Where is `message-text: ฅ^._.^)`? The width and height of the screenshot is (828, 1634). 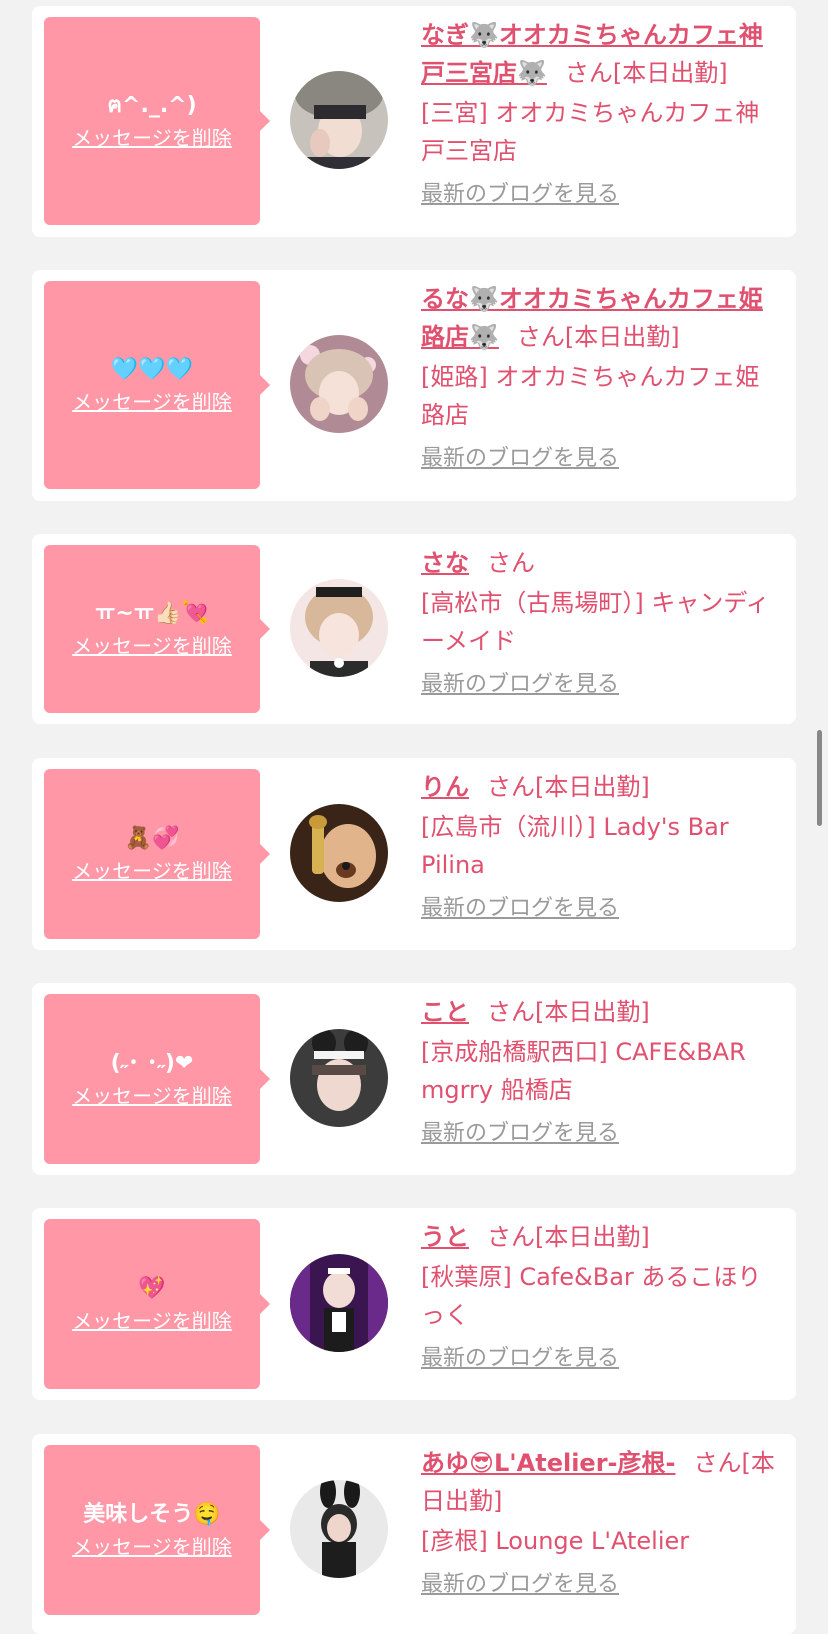 message-text: ฅ^._.^) is located at coordinates (152, 105).